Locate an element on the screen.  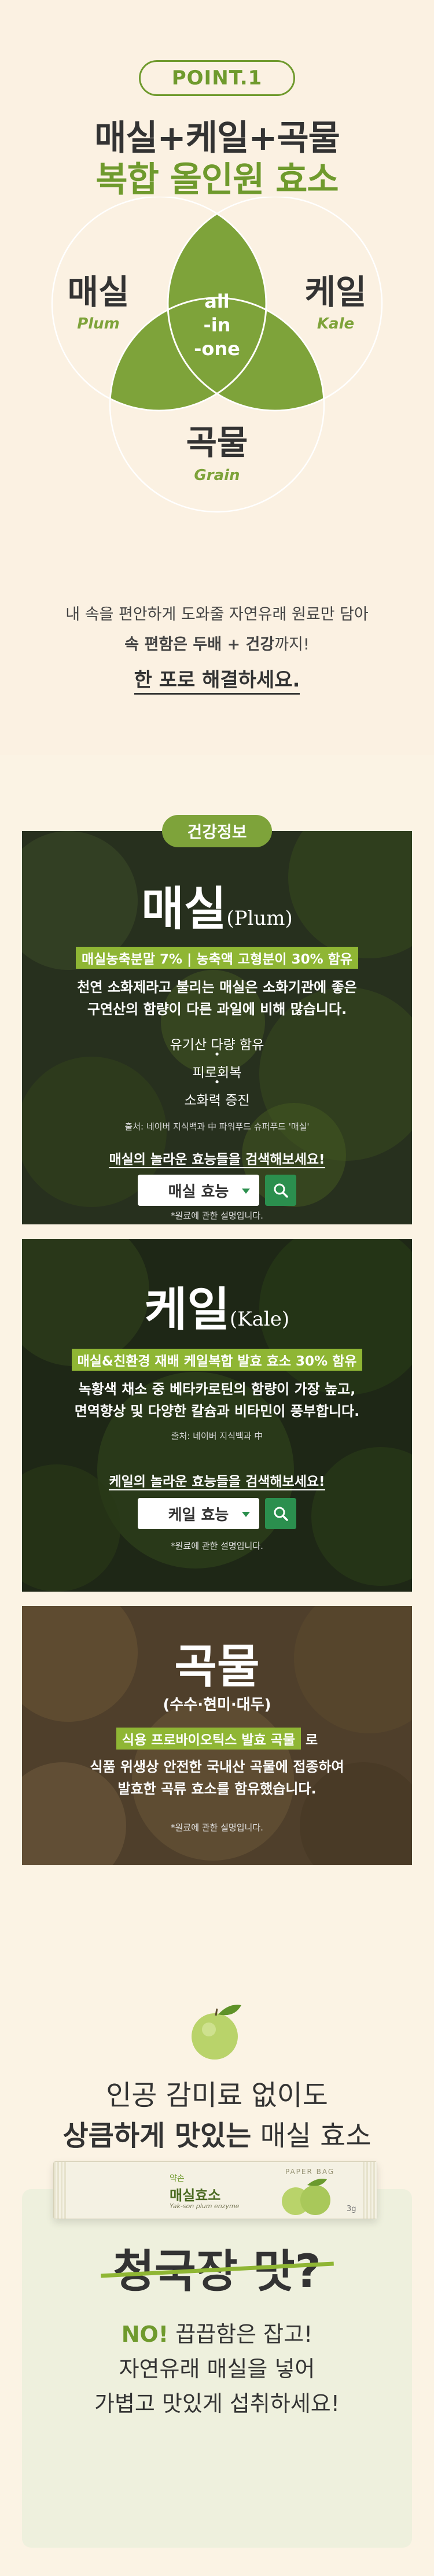
kale-search-keyword: 케일 효능 is located at coordinates (198, 1515).